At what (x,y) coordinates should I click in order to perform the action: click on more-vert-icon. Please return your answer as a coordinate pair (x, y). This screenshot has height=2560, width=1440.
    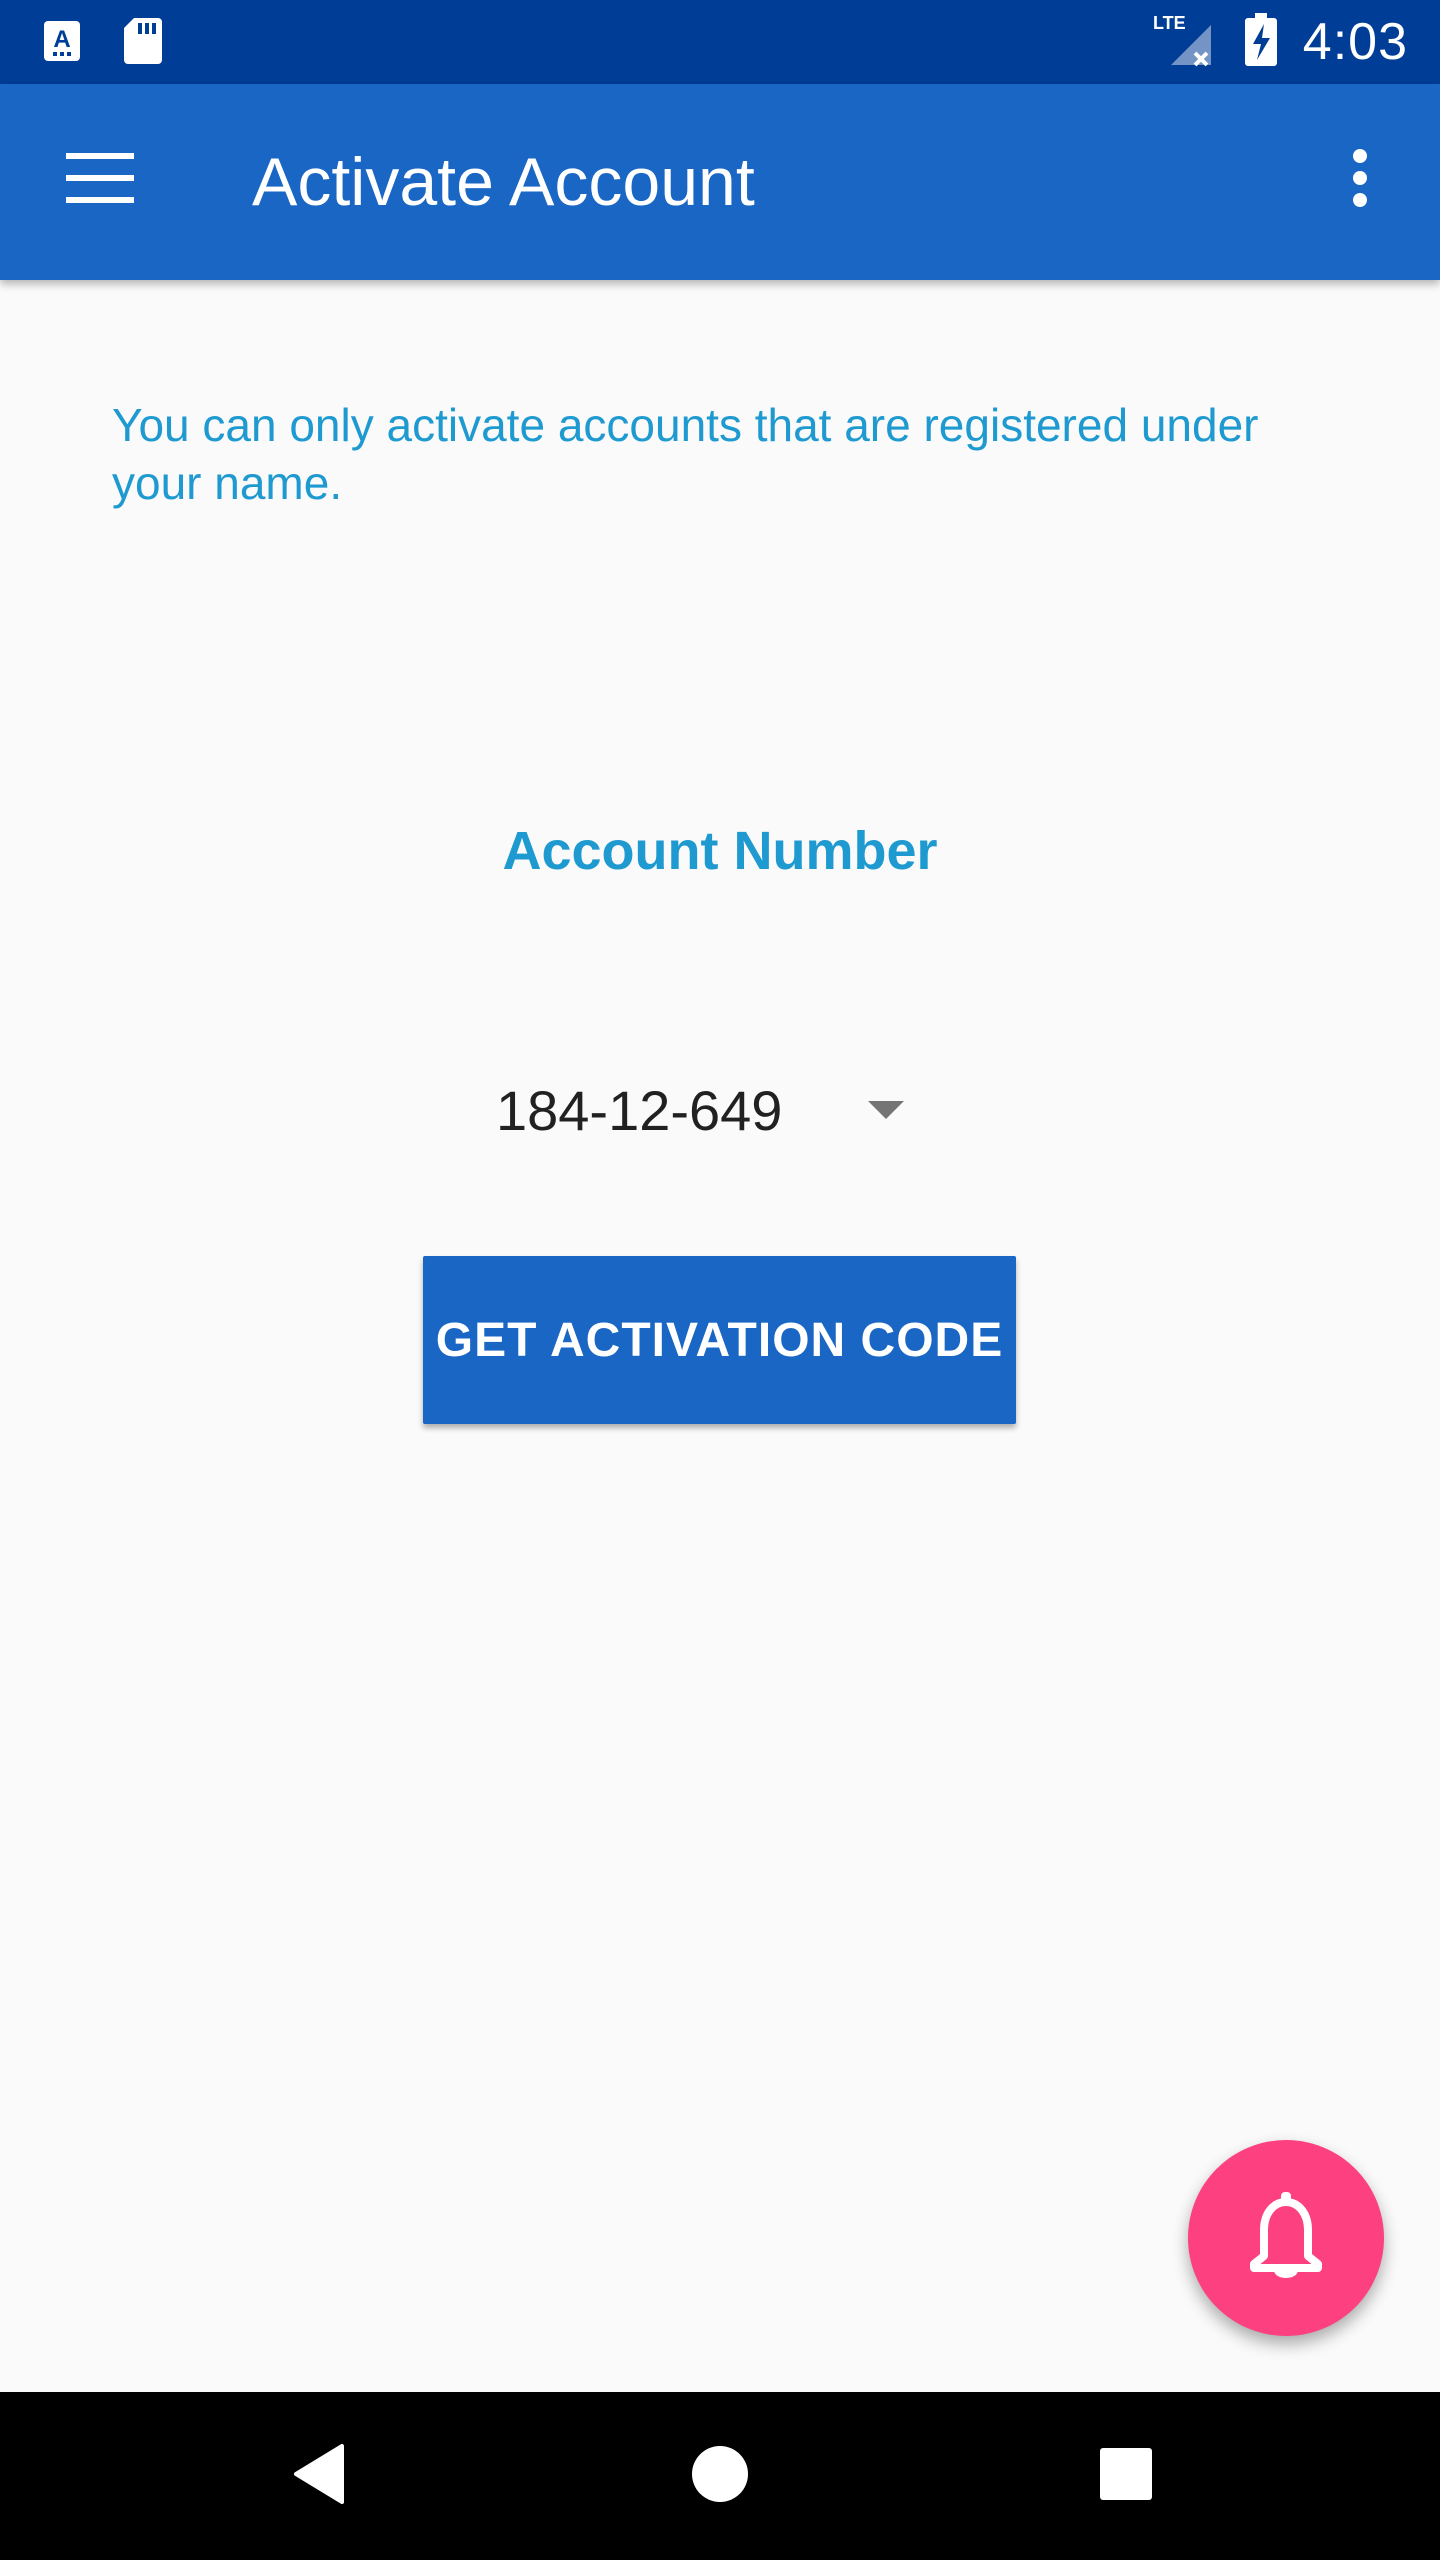
    Looking at the image, I should click on (1360, 180).